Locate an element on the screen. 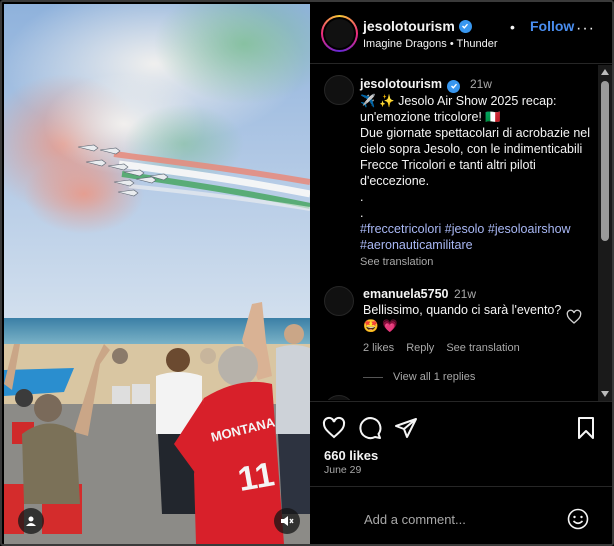 The image size is (614, 546). mute-toggle-button is located at coordinates (287, 521).